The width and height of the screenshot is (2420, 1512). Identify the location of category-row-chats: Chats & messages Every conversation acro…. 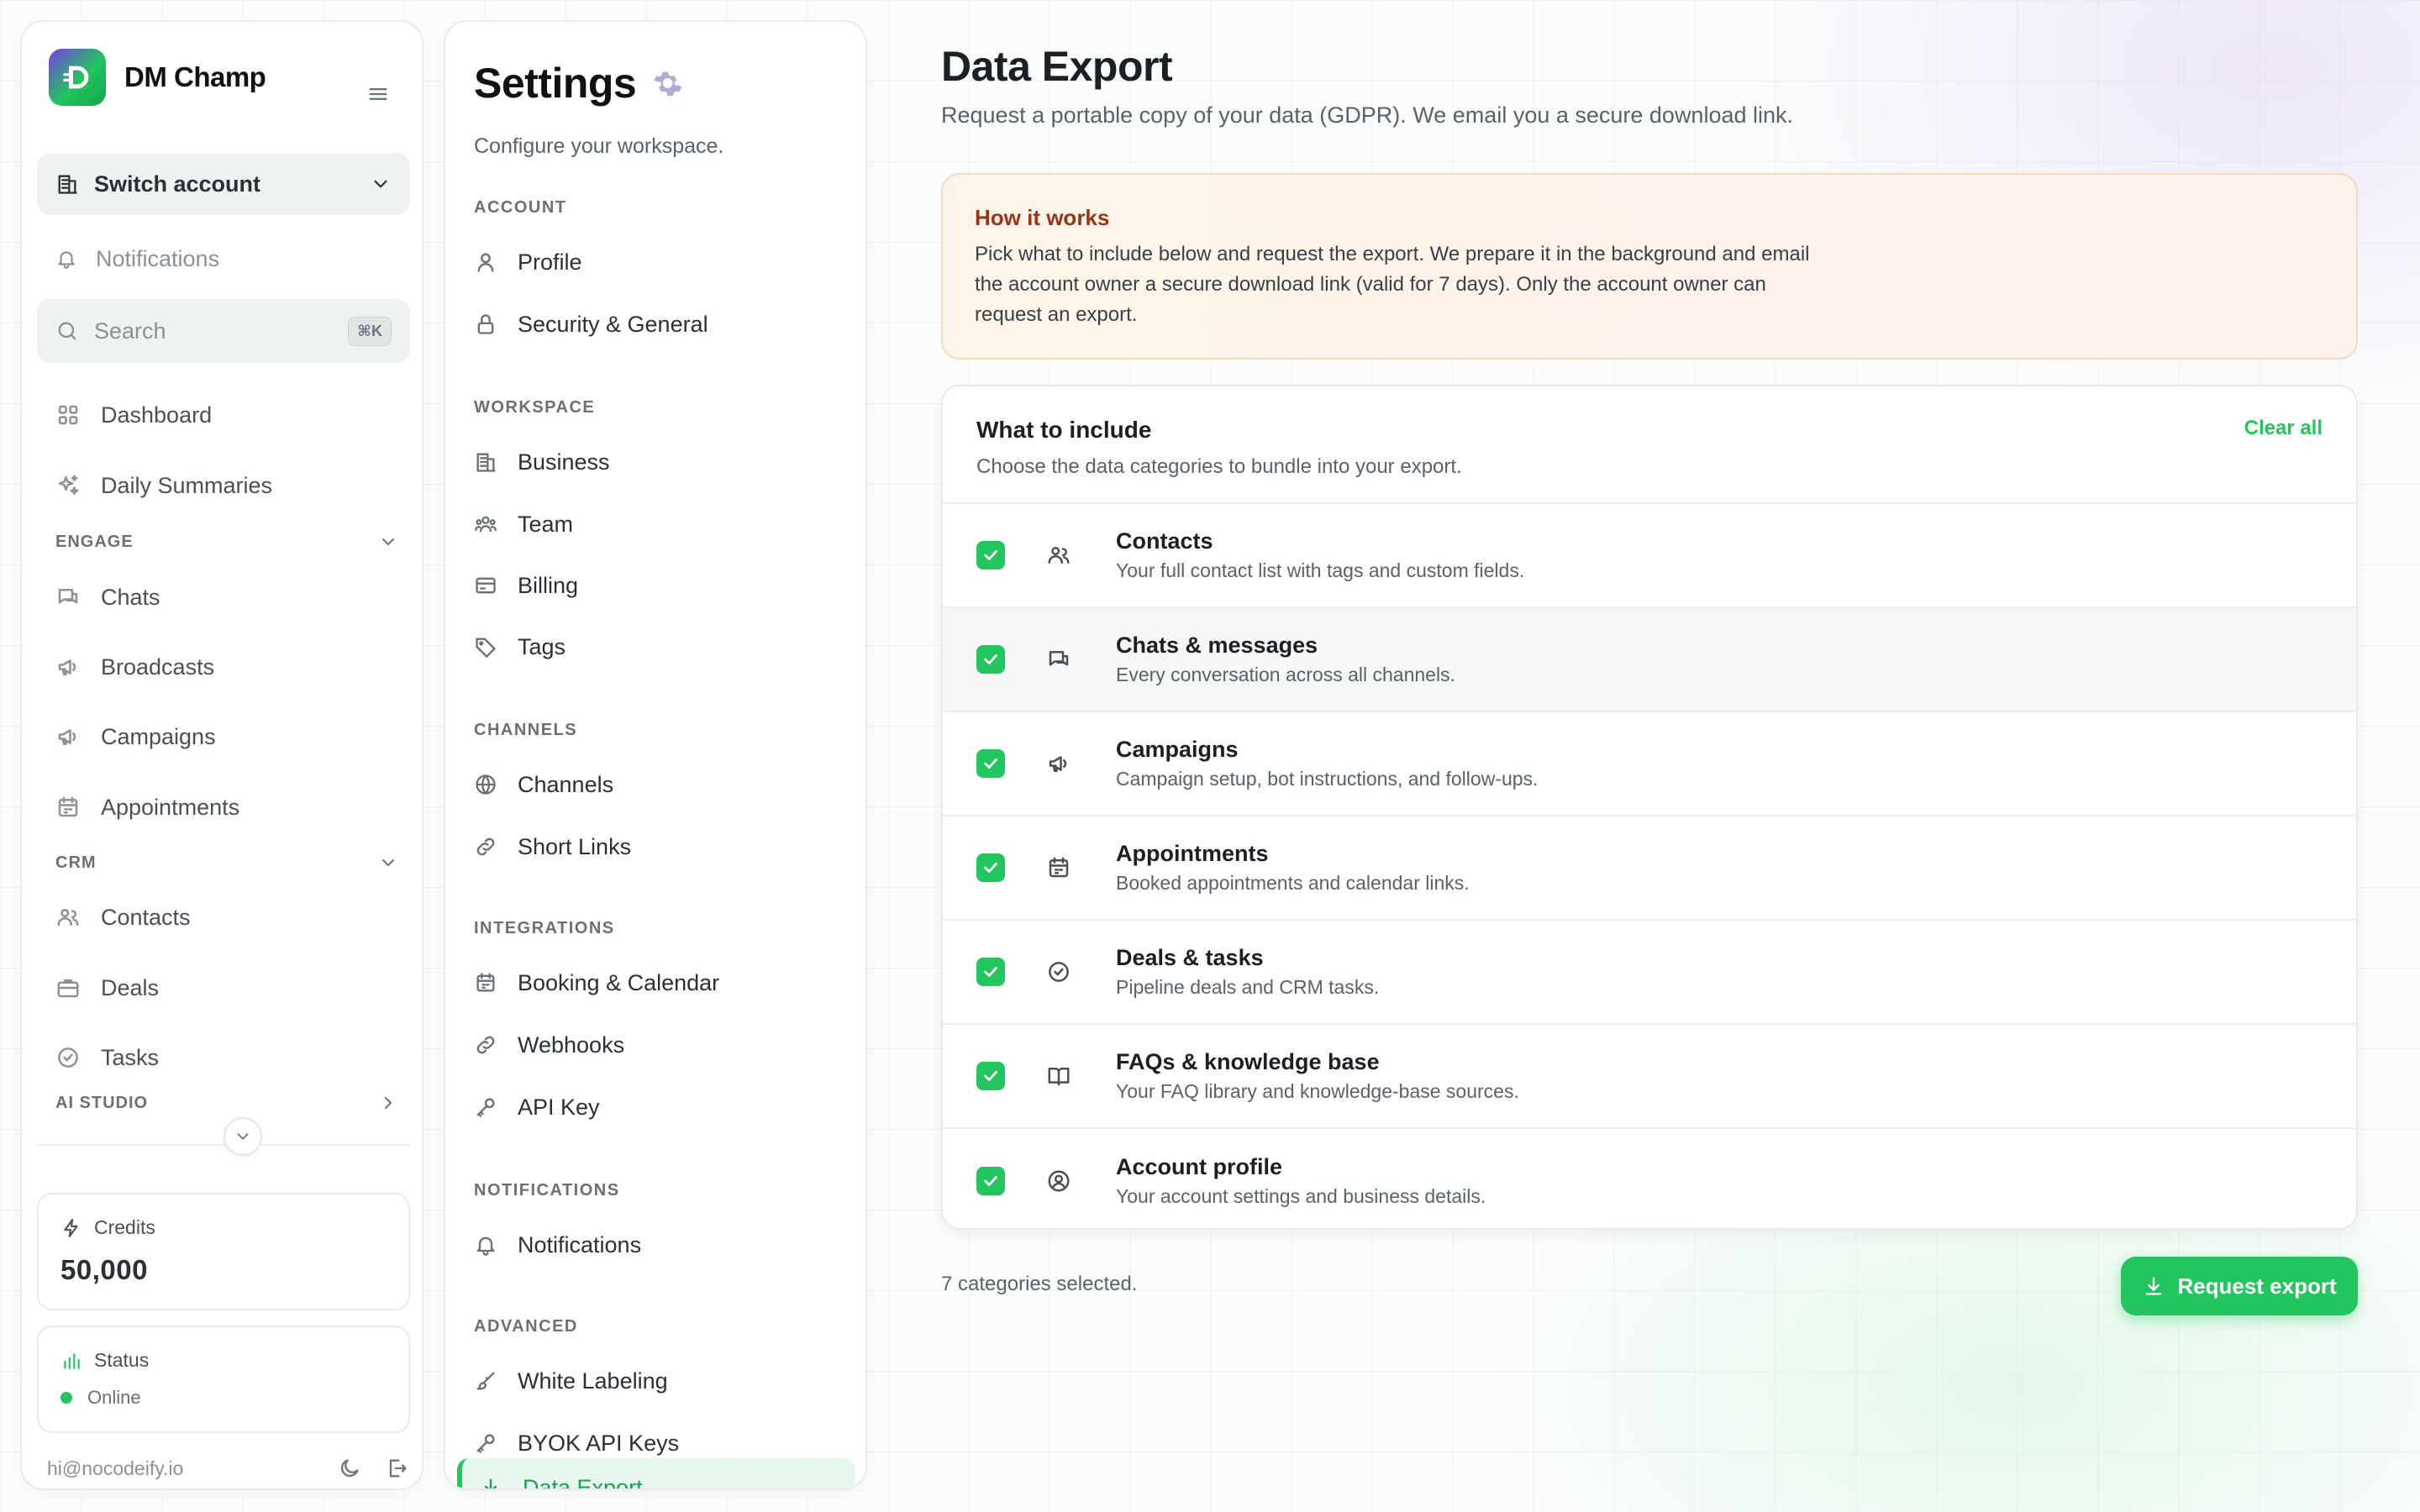
(1650, 660).